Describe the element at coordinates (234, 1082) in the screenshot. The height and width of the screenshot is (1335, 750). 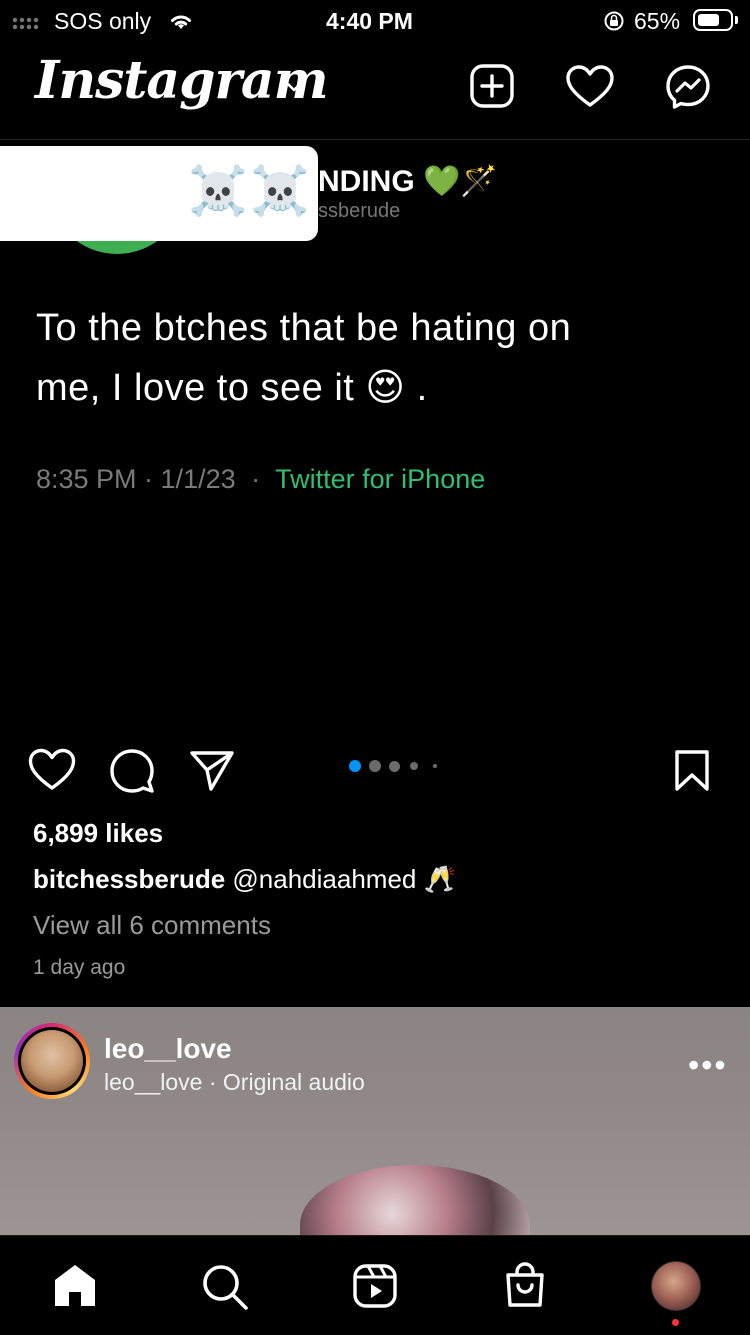
I see `audio-label: leo__love · Original audio` at that location.